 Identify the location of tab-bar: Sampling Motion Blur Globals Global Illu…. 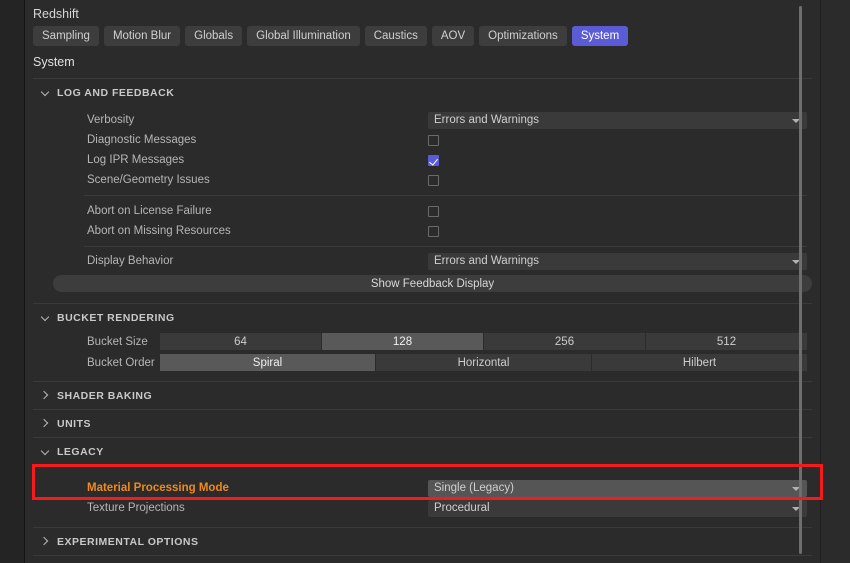
(422, 36).